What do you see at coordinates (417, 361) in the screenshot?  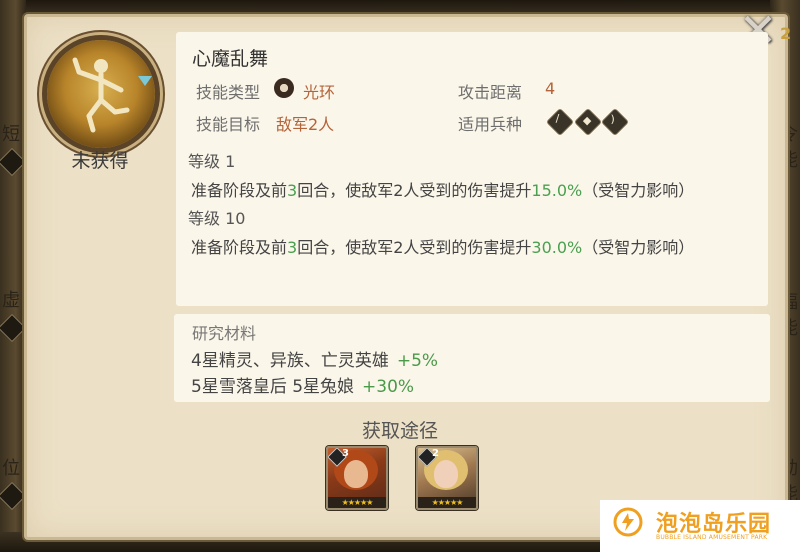 I see `material-bonus: +5%` at bounding box center [417, 361].